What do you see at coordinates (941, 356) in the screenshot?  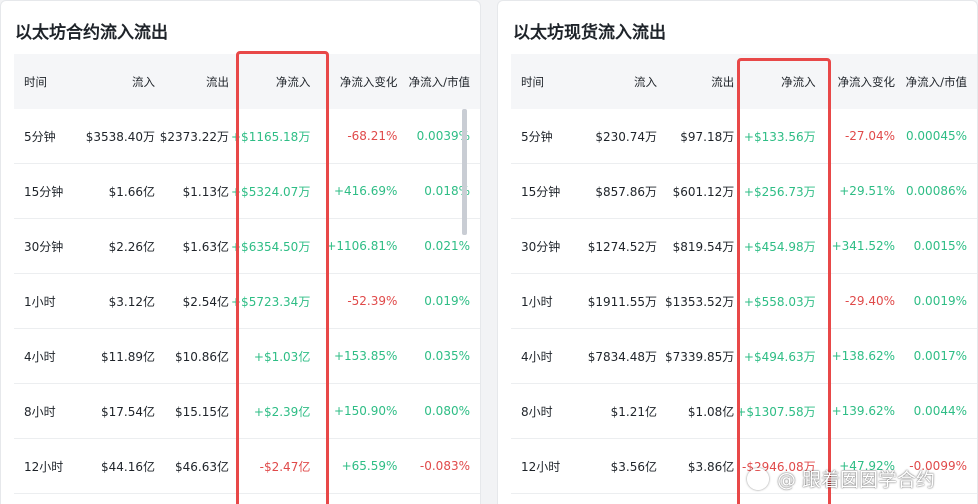 I see `cell-net-ratio: 0.0017%` at bounding box center [941, 356].